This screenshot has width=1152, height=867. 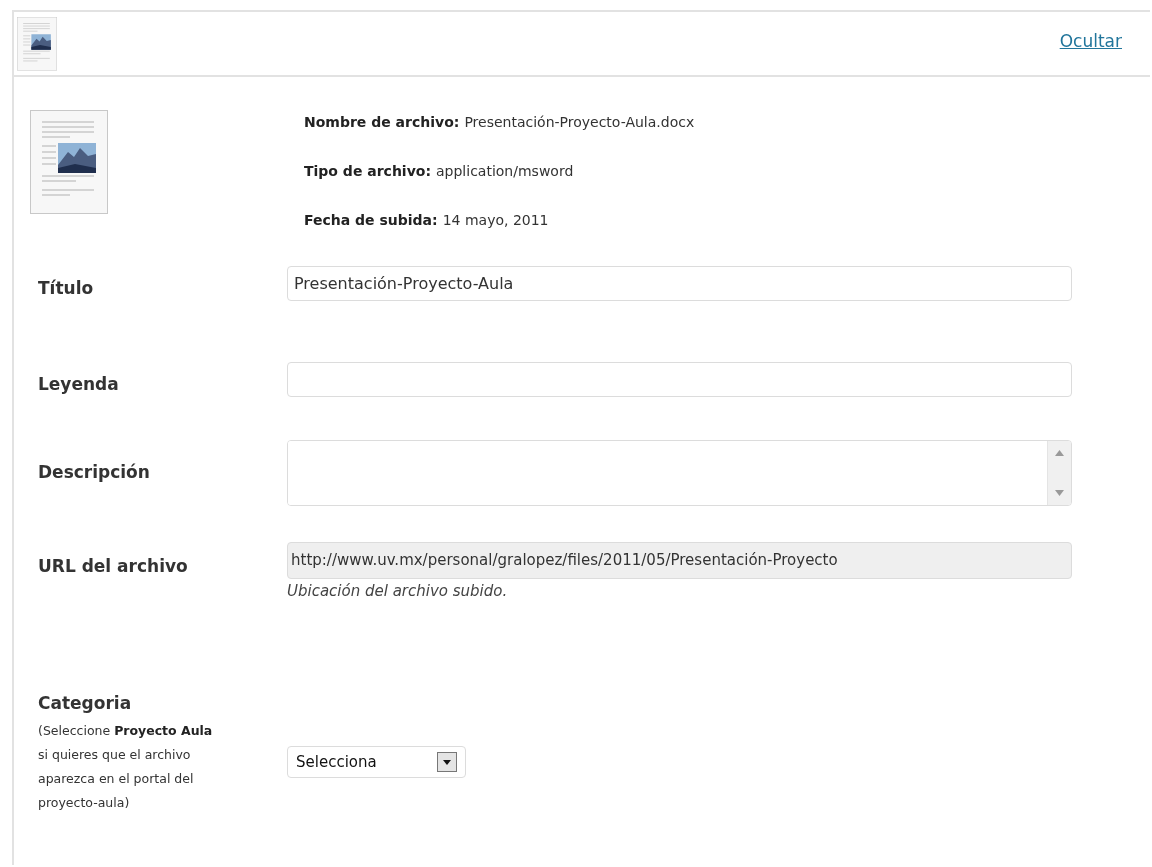 I want to click on category-select: Selecciona, so click(x=376, y=762).